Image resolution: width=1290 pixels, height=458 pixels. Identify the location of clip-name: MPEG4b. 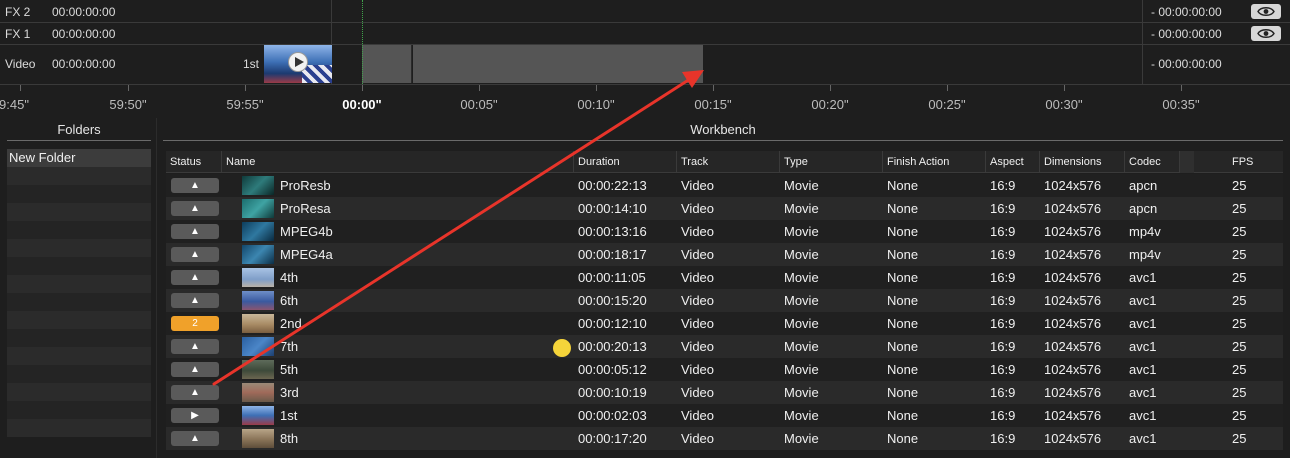
(306, 231).